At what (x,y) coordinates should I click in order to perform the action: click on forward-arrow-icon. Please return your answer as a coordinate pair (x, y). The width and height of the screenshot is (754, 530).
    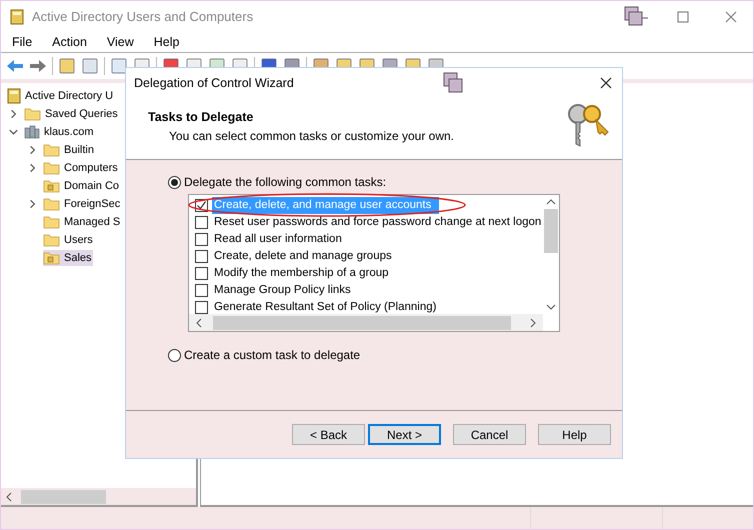
    Looking at the image, I should click on (38, 66).